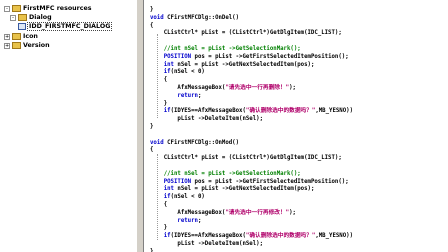 This screenshot has width=448, height=252. I want to click on code-line: void CFirstMFCDlg::OnDel(), so click(194, 18).